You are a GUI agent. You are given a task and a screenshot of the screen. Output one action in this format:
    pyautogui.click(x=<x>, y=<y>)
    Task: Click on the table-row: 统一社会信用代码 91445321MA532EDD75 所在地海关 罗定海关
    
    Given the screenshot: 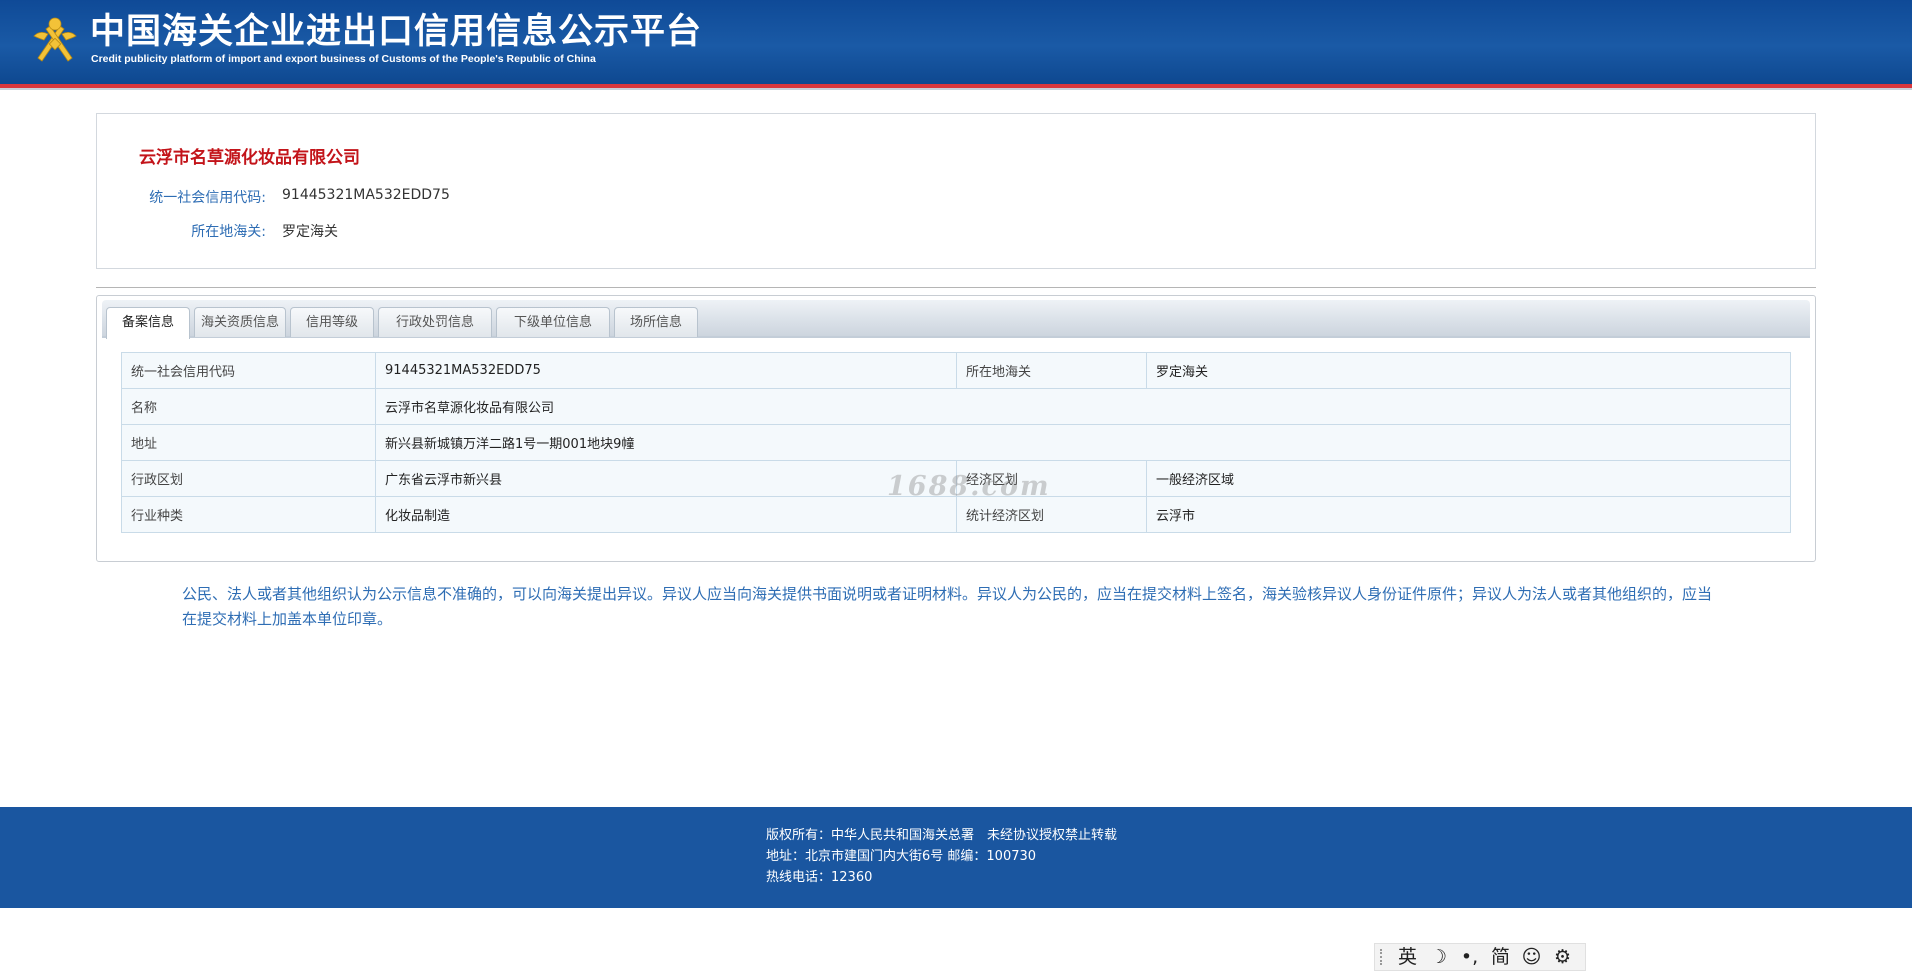 What is the action you would take?
    pyautogui.click(x=956, y=370)
    